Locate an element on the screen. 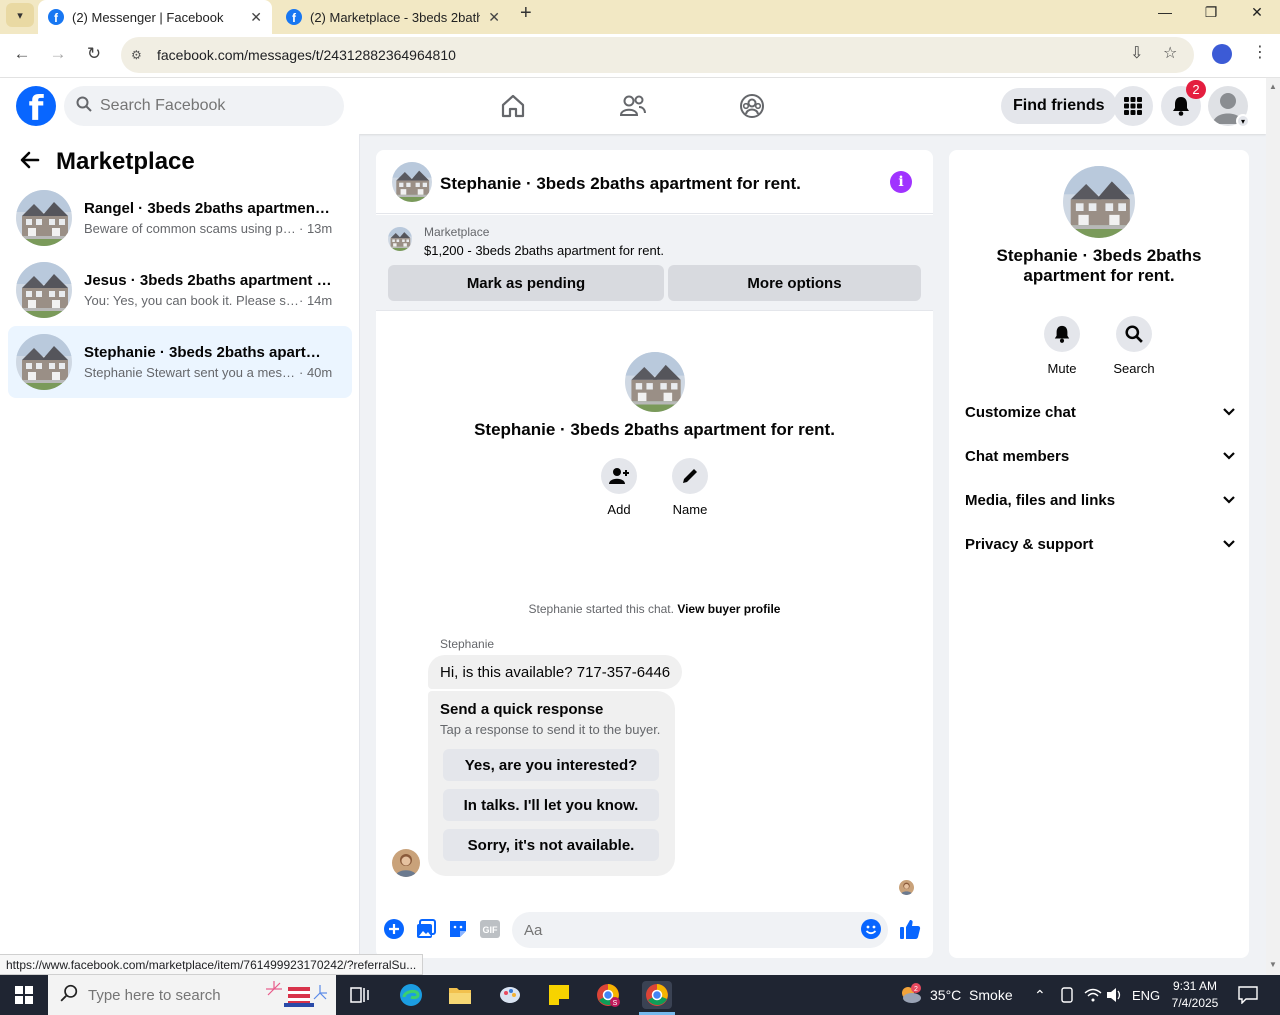  action-center-icon is located at coordinates (1248, 995).